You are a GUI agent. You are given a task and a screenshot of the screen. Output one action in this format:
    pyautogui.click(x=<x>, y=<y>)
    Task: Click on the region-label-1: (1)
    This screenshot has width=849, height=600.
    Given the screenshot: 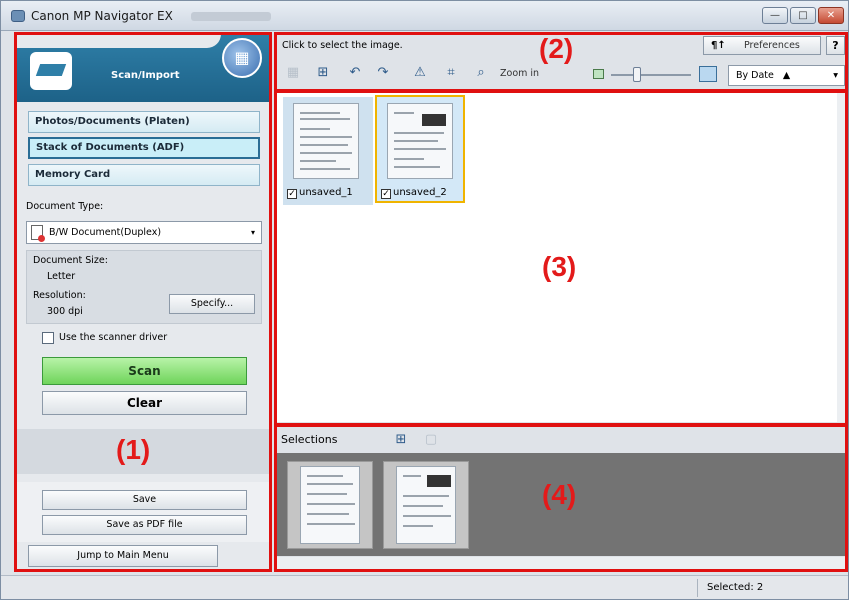 What is the action you would take?
    pyautogui.click(x=133, y=449)
    